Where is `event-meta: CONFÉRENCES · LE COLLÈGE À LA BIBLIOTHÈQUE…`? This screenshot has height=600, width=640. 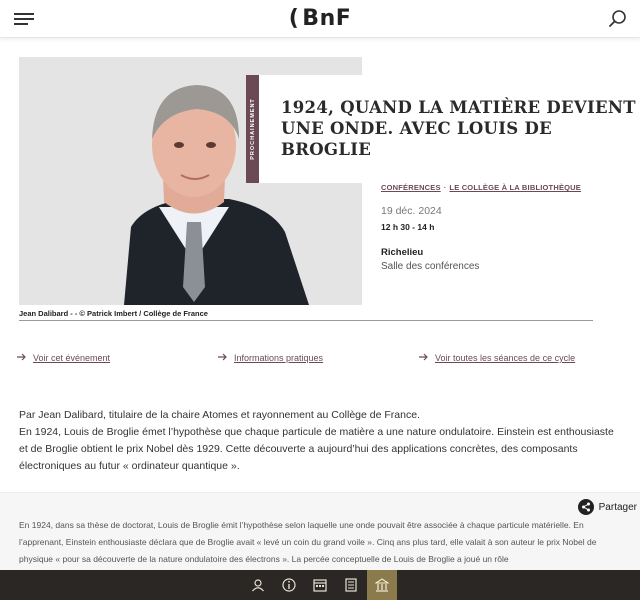
event-meta: CONFÉRENCES · LE COLLÈGE À LA BIBLIOTHÈQUE… is located at coordinates (506, 227).